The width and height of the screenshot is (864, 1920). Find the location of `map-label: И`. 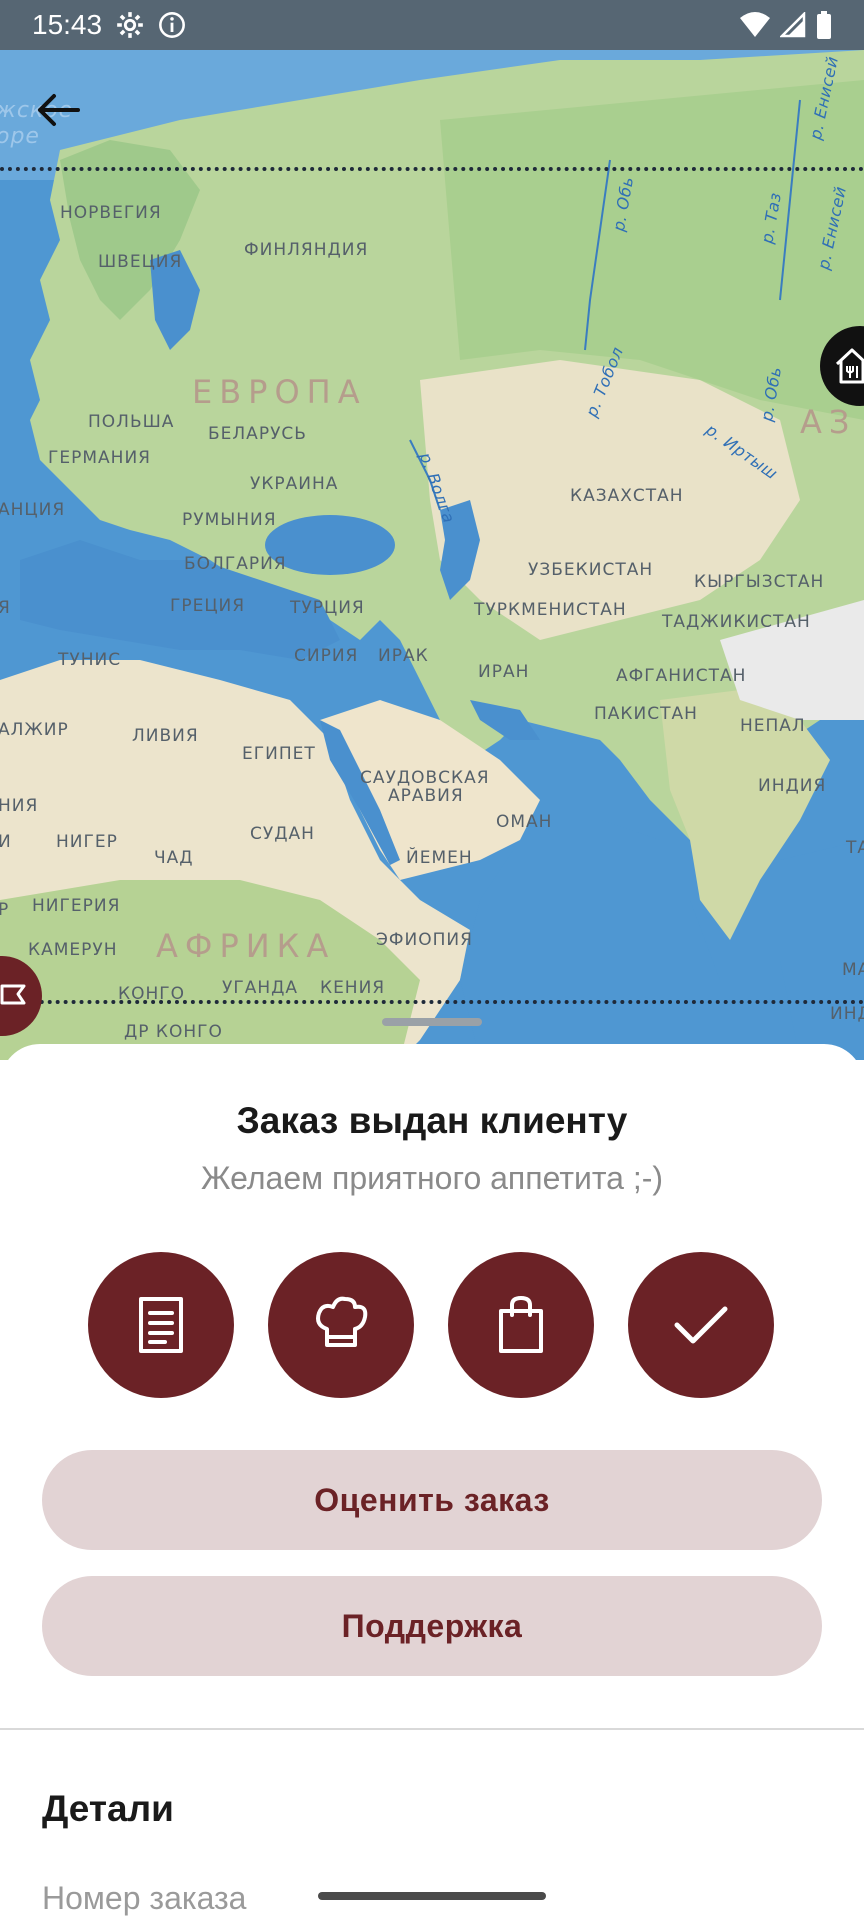

map-label: И is located at coordinates (6, 842).